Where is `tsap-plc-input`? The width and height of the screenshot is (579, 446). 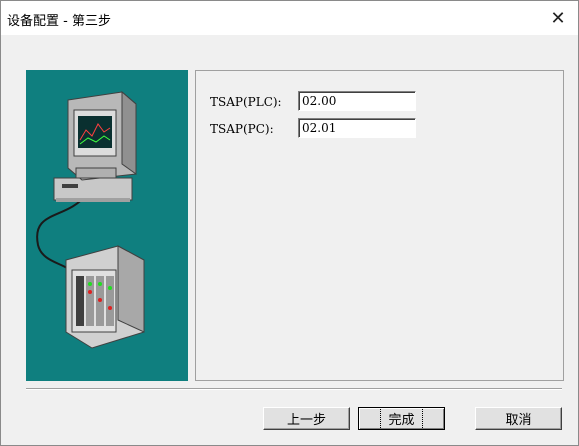 tsap-plc-input is located at coordinates (357, 101).